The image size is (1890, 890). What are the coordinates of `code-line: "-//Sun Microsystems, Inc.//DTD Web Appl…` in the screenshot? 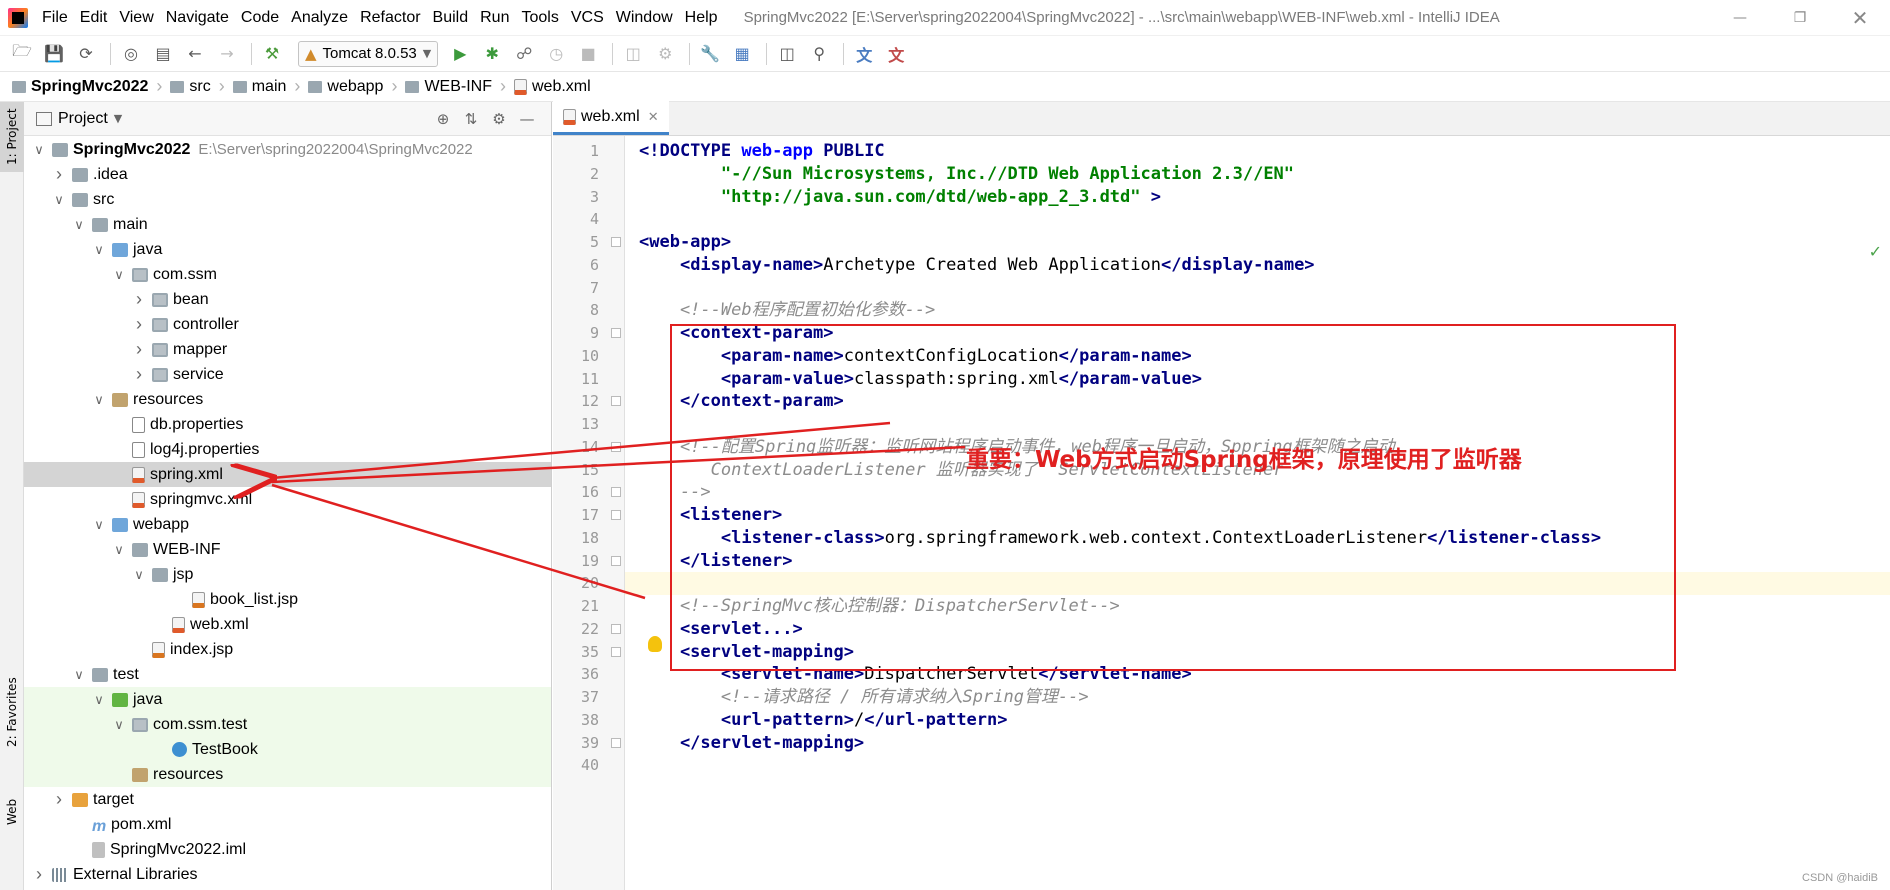 It's located at (1257, 174).